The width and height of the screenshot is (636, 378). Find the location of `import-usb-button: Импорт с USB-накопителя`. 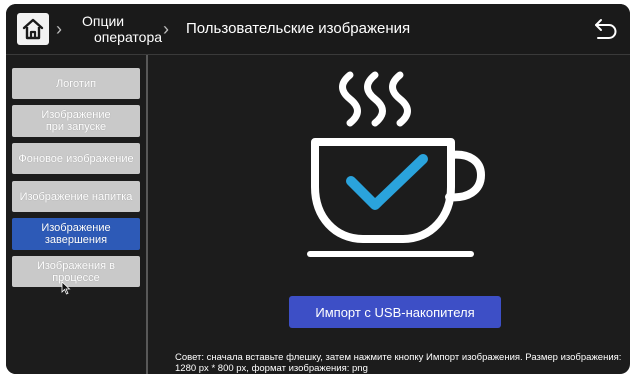

import-usb-button: Импорт с USB-накопителя is located at coordinates (395, 312).